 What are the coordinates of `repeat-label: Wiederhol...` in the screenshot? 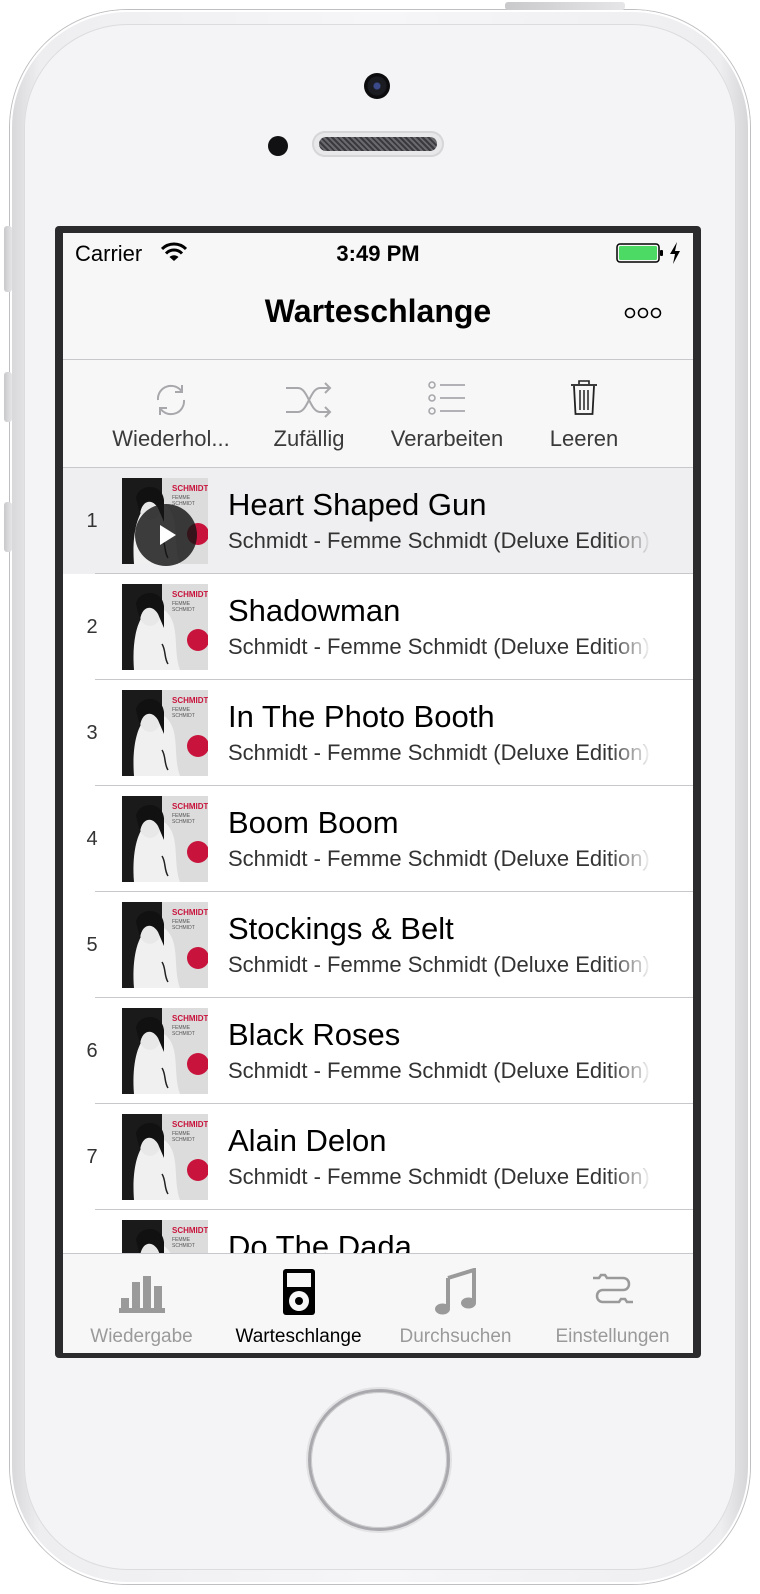 It's located at (171, 438).